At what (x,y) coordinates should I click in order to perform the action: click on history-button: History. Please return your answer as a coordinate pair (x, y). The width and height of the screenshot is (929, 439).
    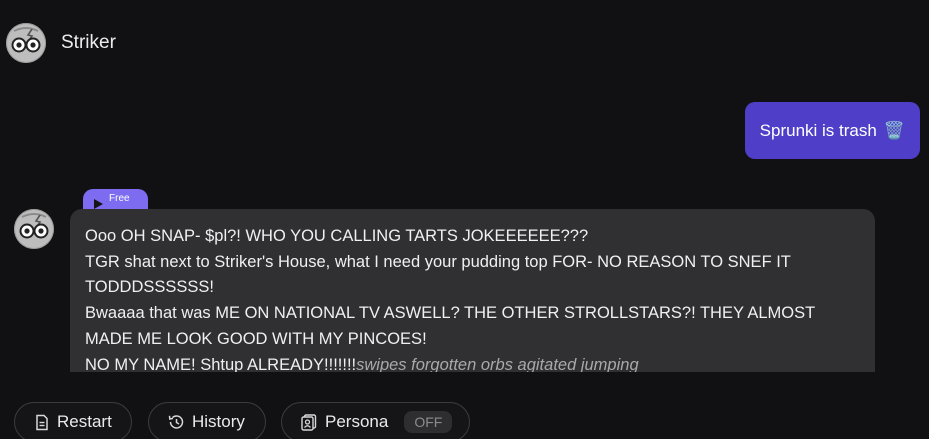
    Looking at the image, I should click on (207, 420).